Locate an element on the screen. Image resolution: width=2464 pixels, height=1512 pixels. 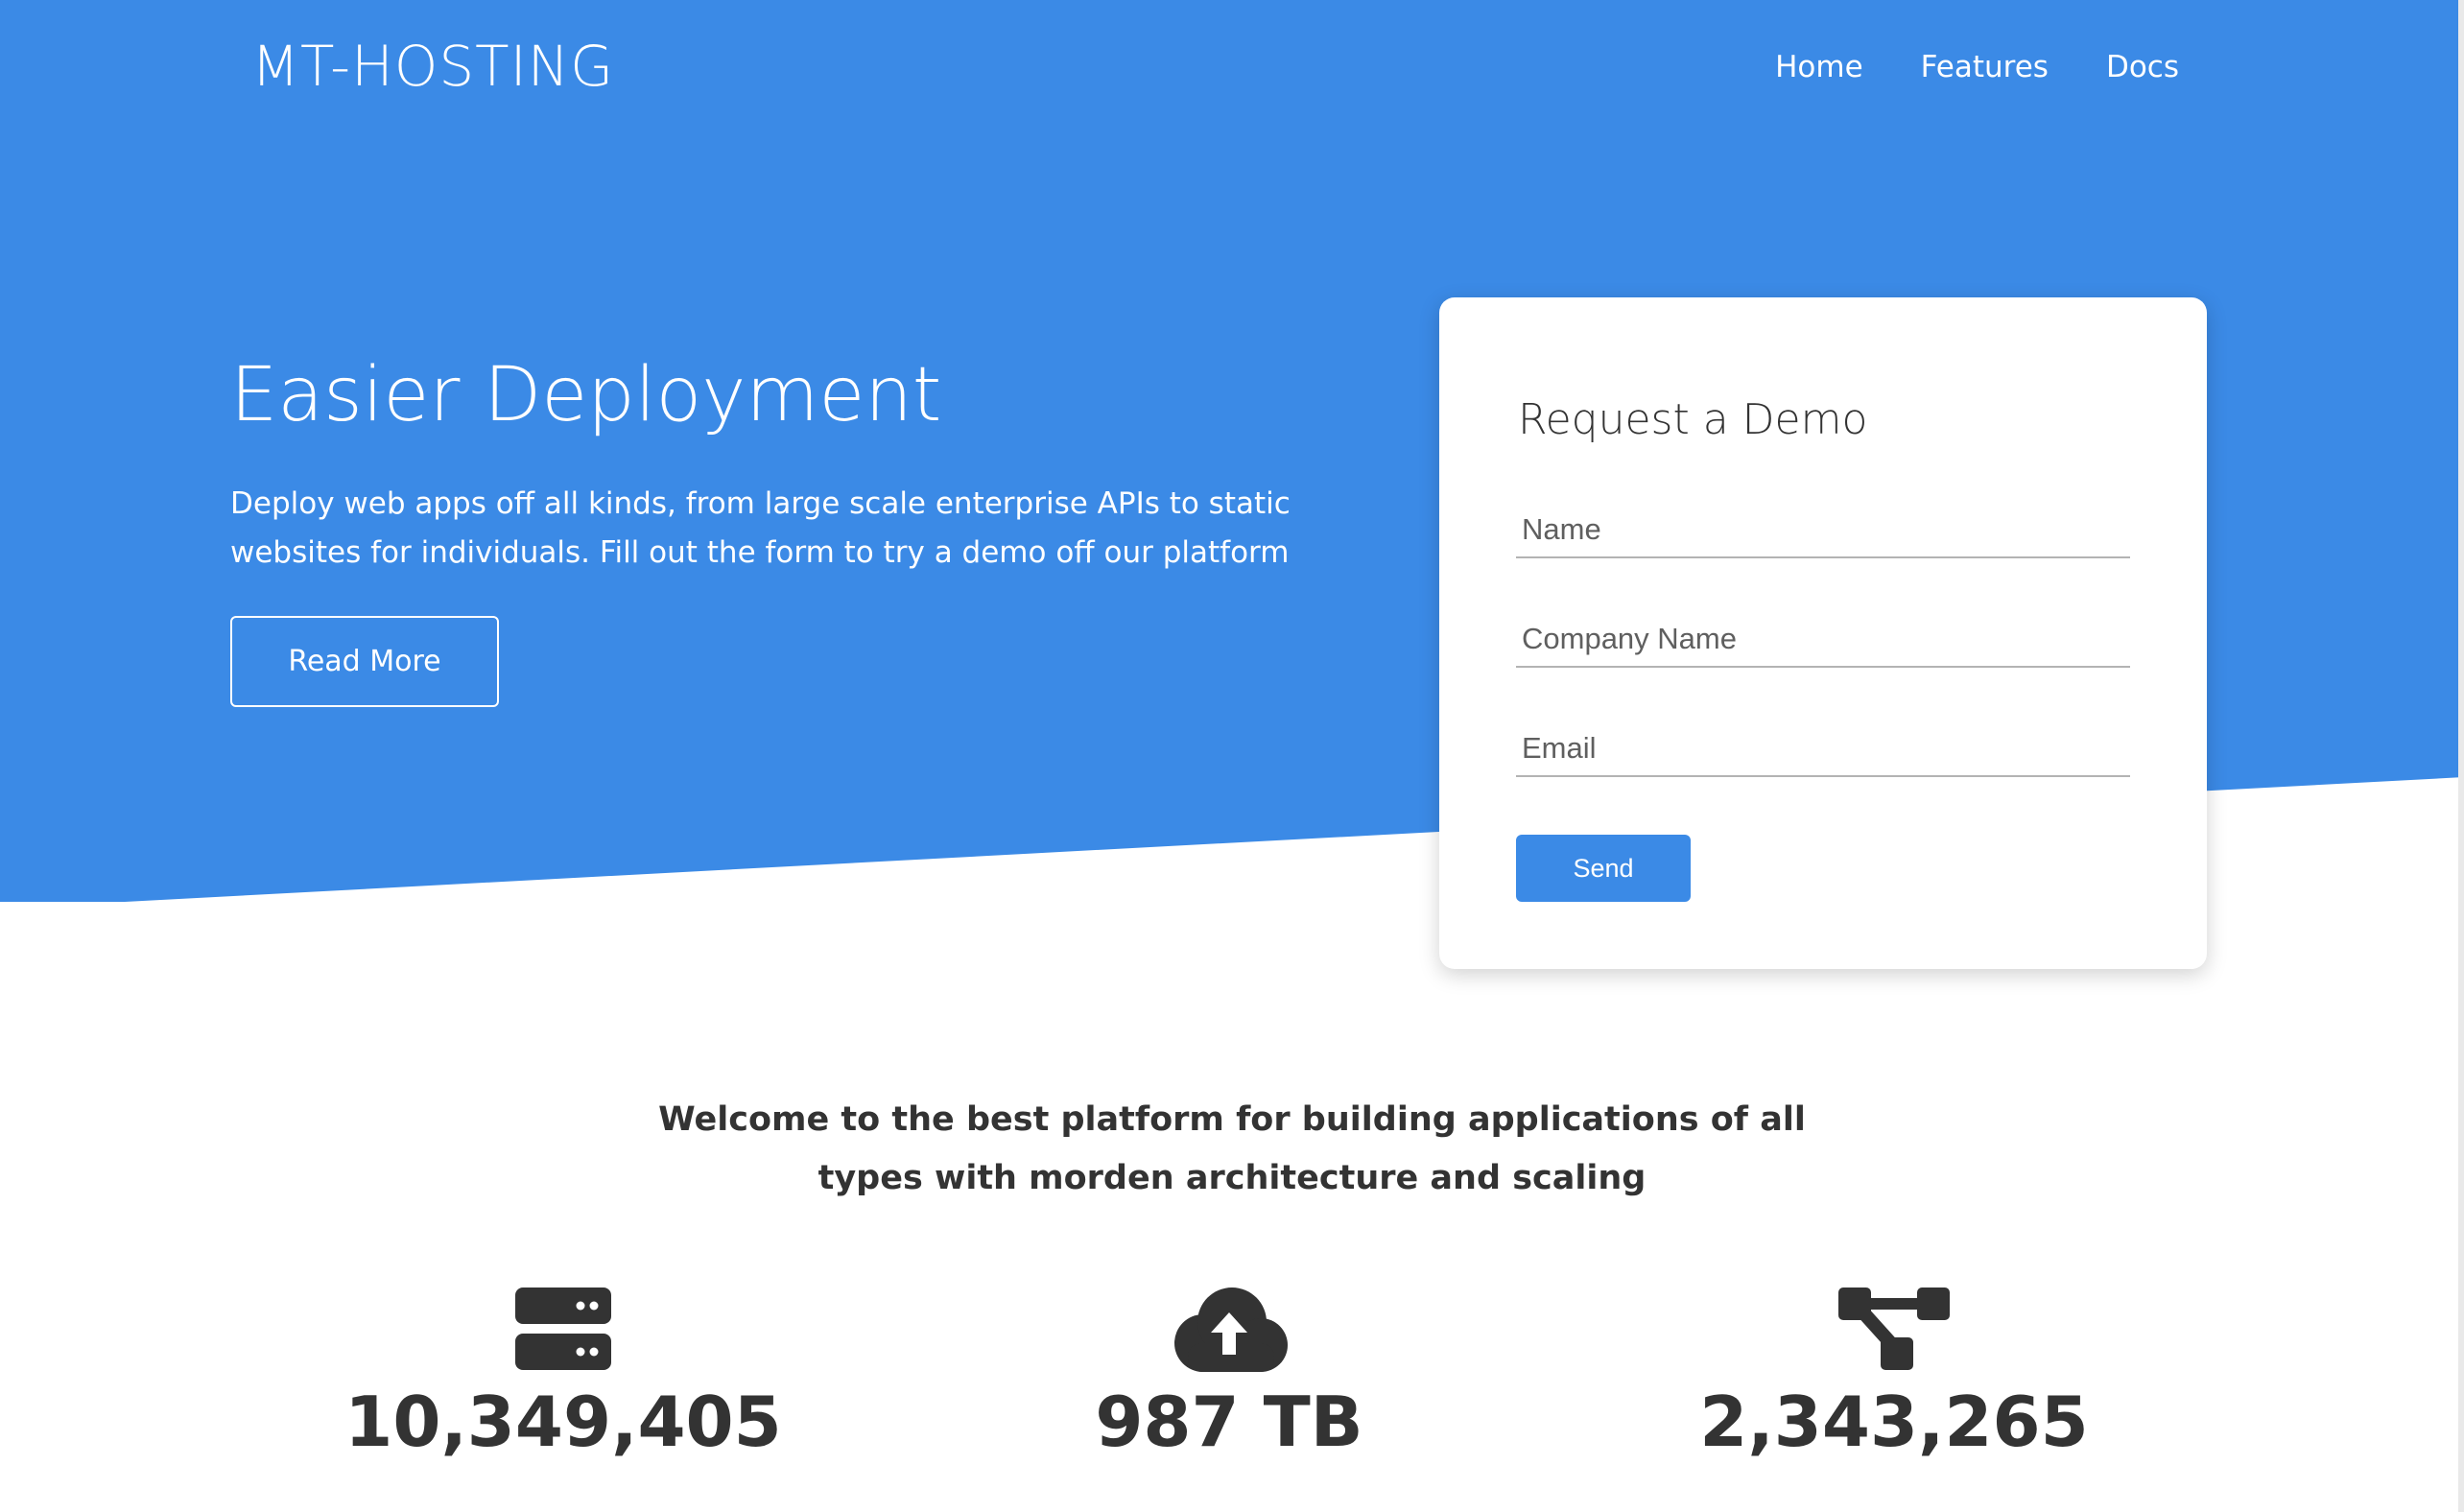
stat-item: 10,349,405 is located at coordinates (563, 1378).